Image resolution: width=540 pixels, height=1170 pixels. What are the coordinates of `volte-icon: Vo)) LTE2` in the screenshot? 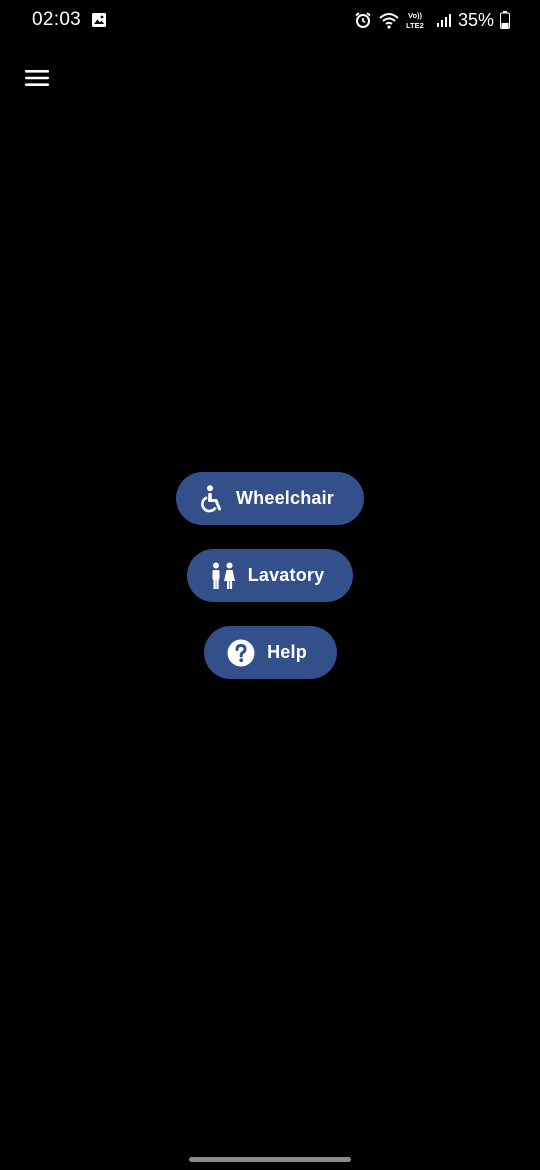 It's located at (418, 20).